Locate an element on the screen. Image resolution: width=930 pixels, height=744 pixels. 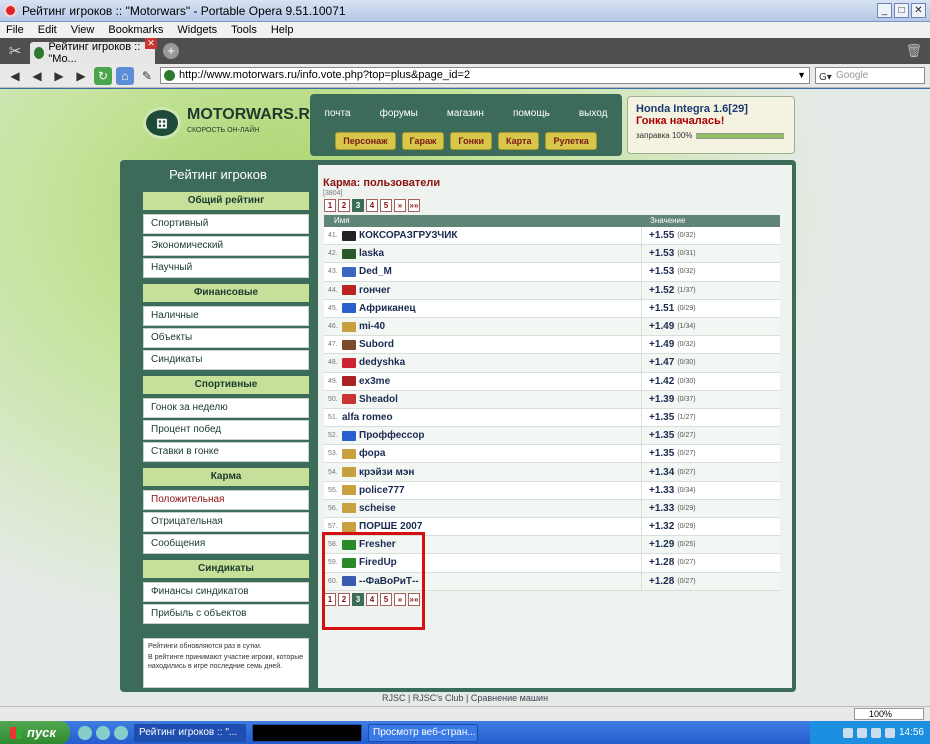
search-input: G▾ Google is located at coordinates (870, 75).